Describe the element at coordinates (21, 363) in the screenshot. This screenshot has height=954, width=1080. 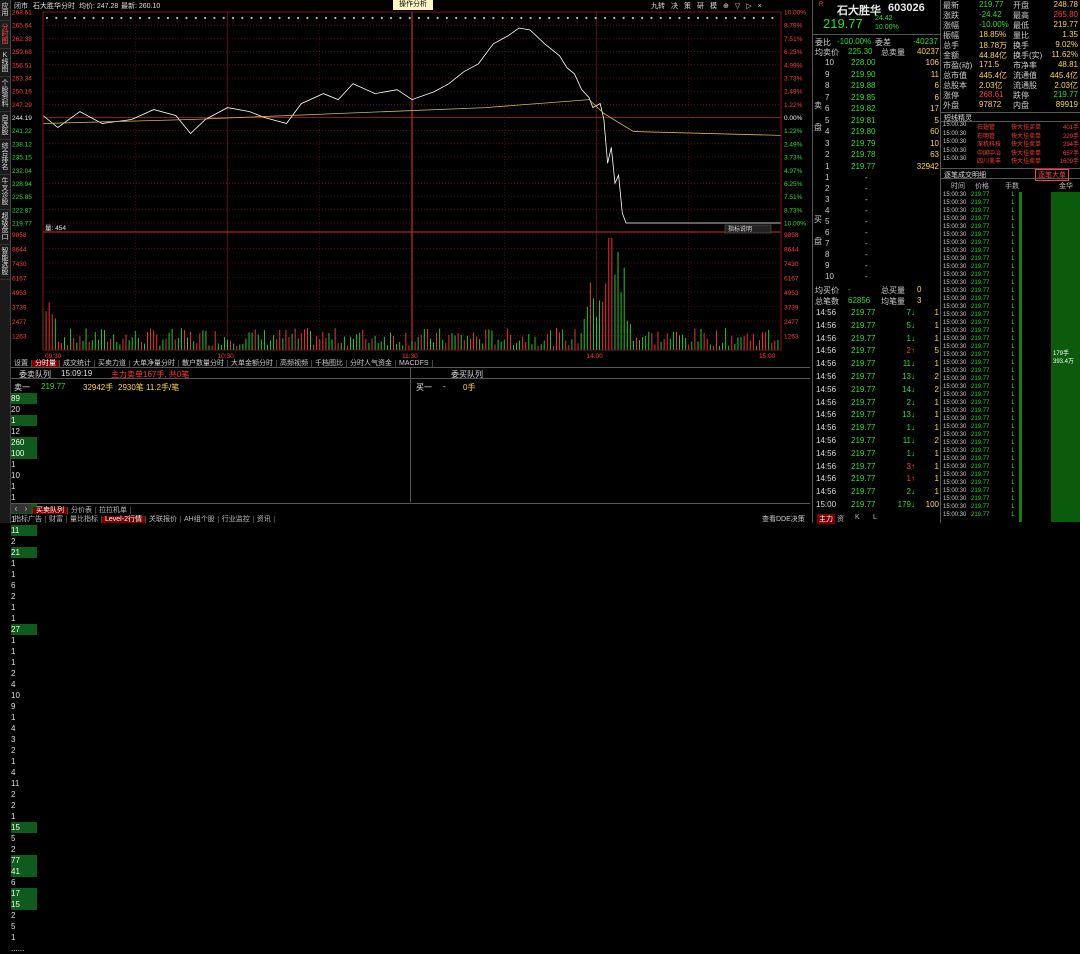
I see `indicator-tab-0: 设置` at that location.